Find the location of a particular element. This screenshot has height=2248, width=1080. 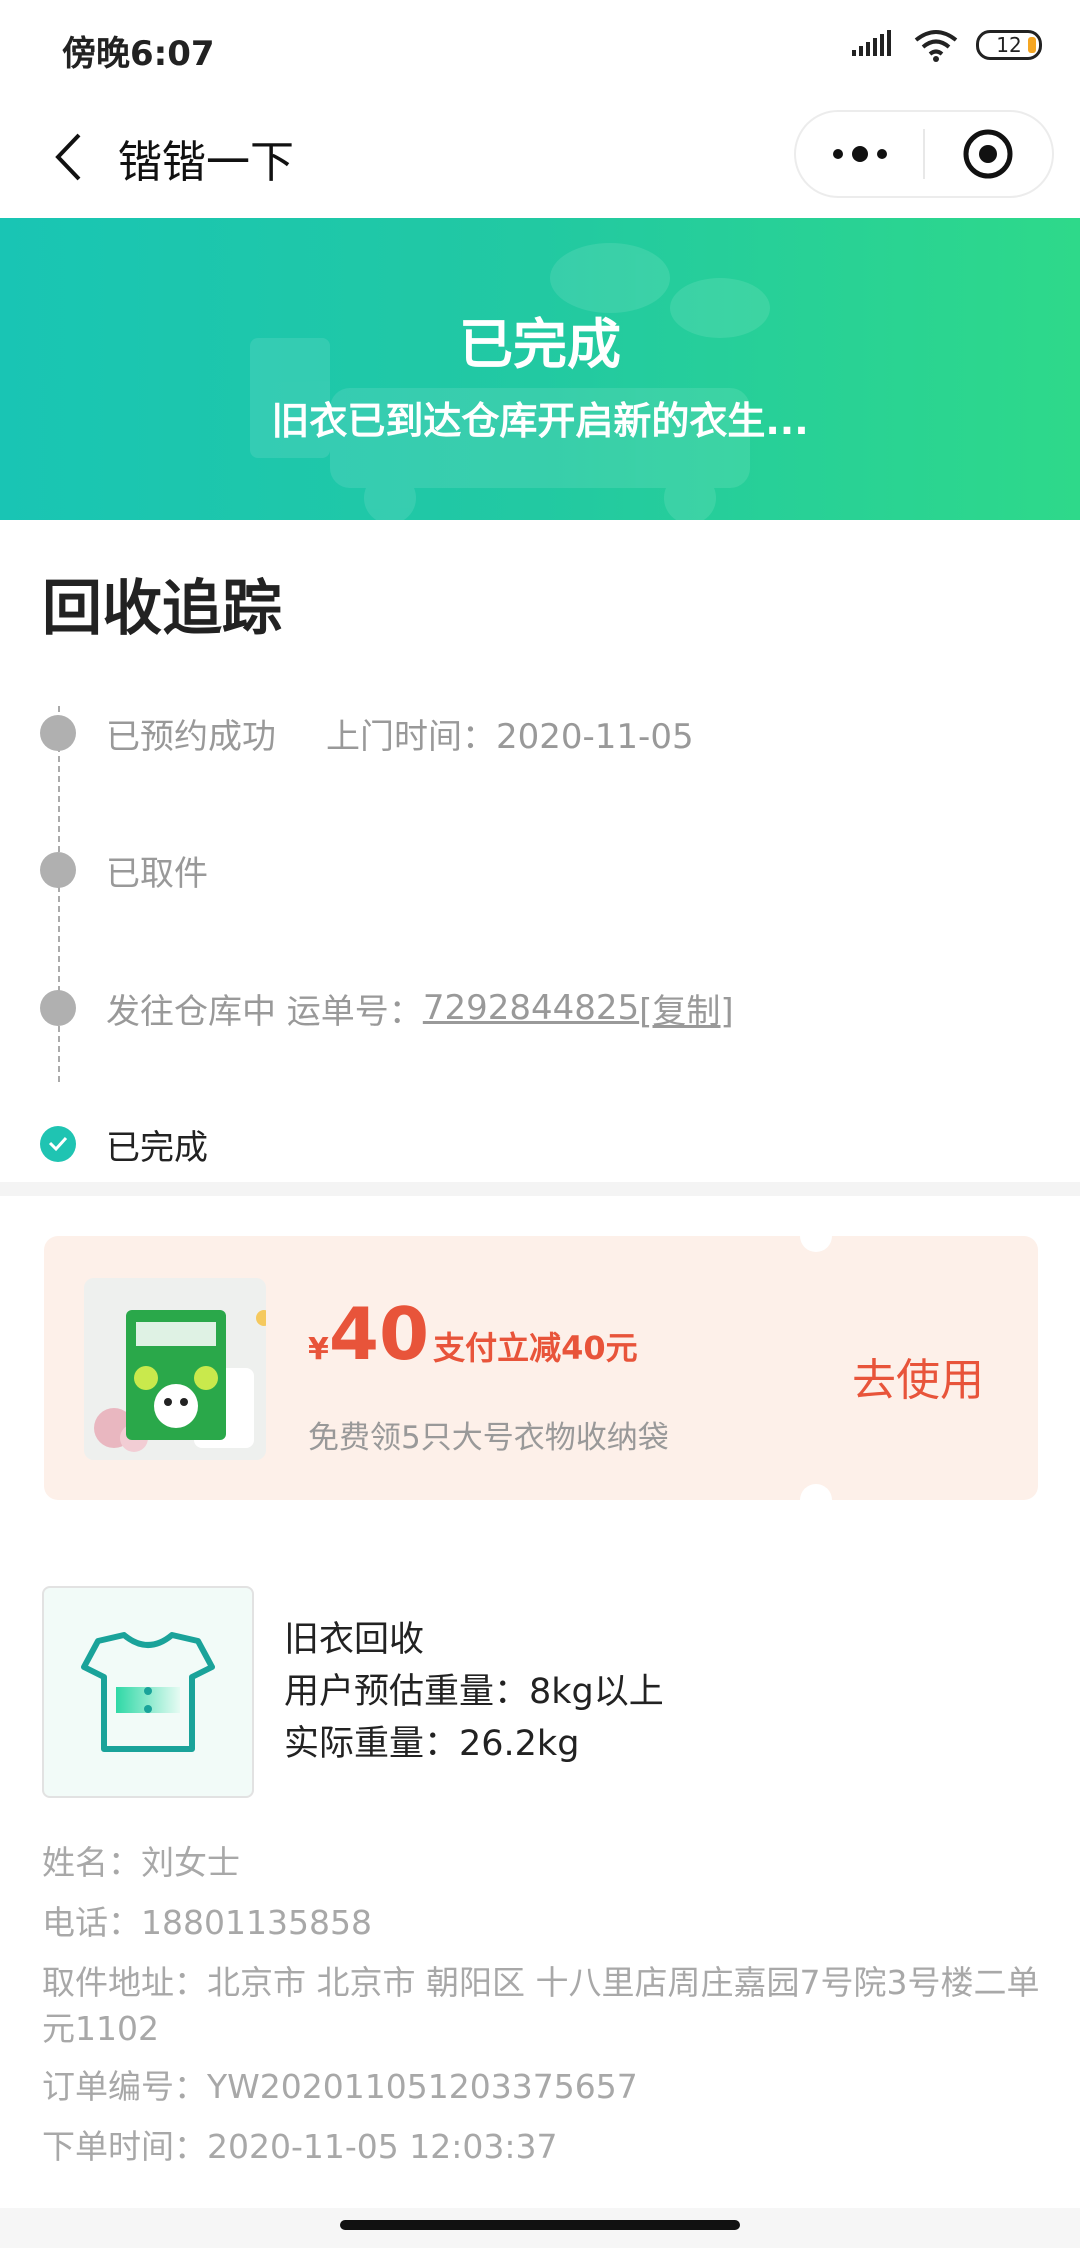

more-dots-icon is located at coordinates (859, 154).